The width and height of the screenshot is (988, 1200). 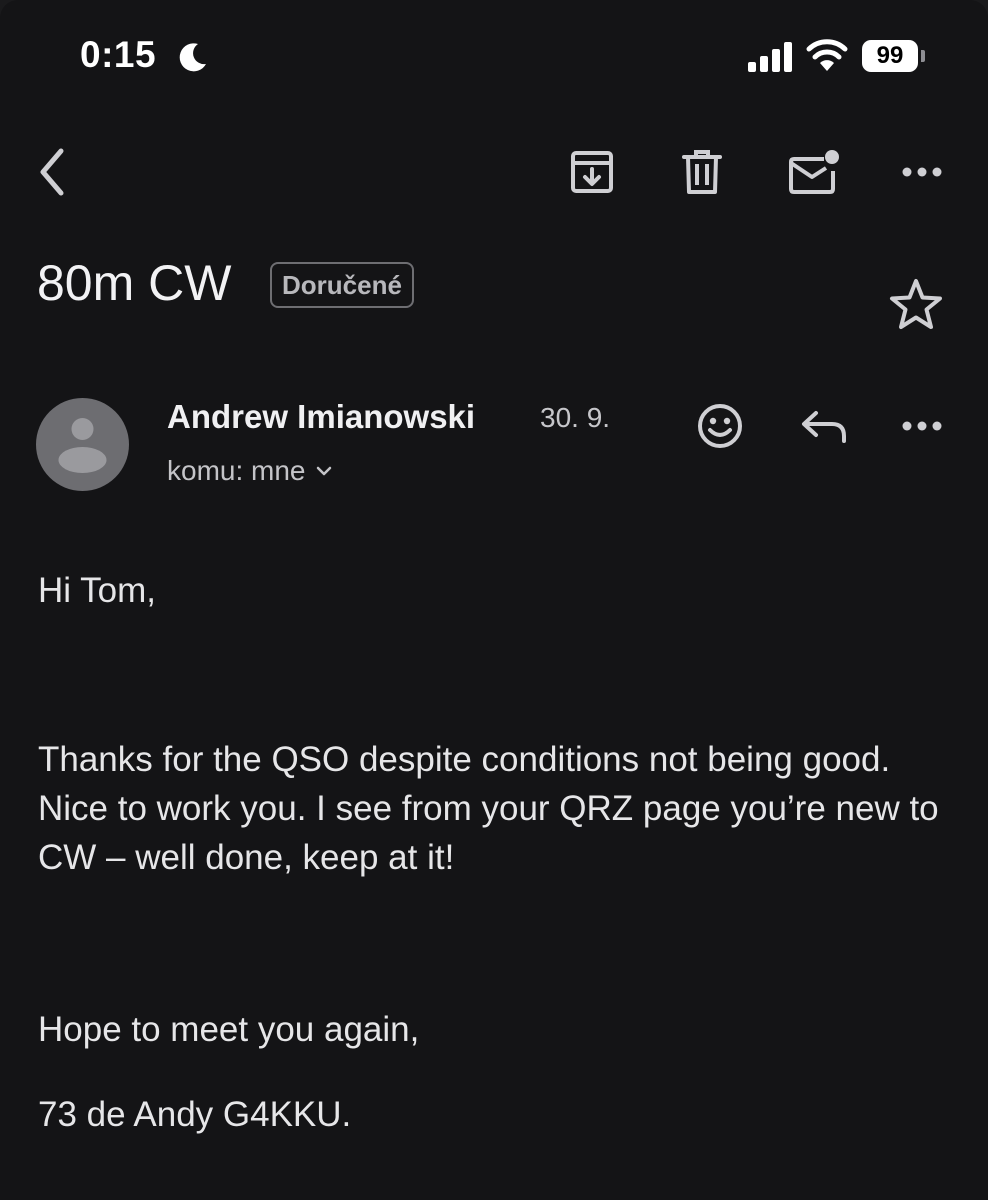 I want to click on add-reaction-button, so click(x=720, y=426).